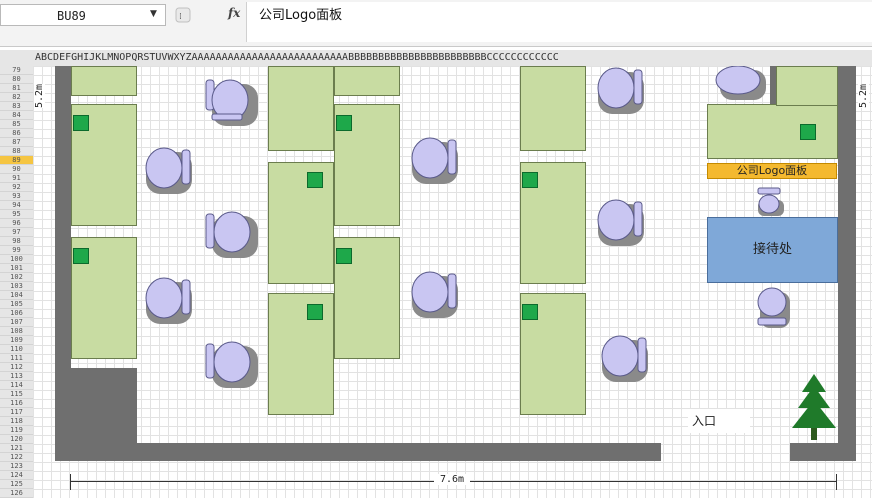 This screenshot has width=872, height=498. Describe the element at coordinates (16, 160) in the screenshot. I see `row-header: 89` at that location.